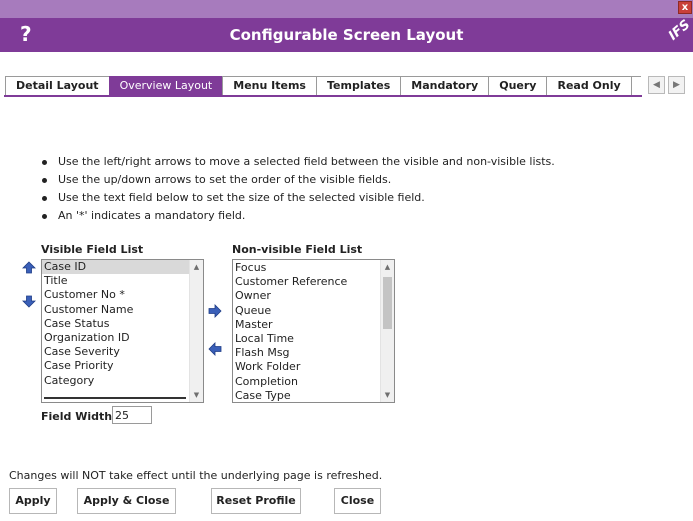 The width and height of the screenshot is (693, 521). I want to click on nonvisible-field-option: Customer Reference, so click(307, 282).